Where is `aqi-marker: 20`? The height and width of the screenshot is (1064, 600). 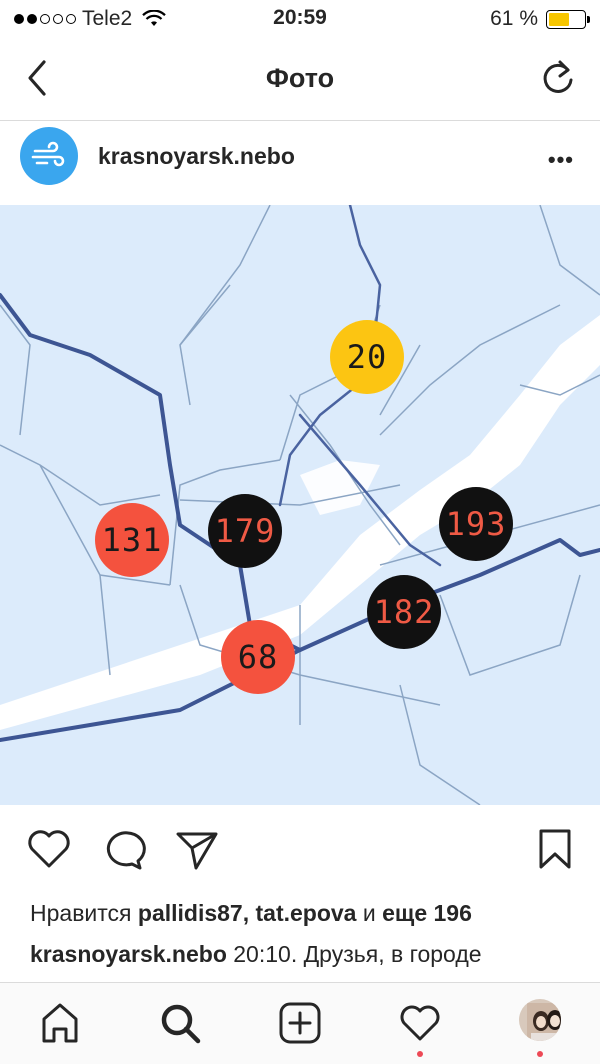
aqi-marker: 20 is located at coordinates (367, 357).